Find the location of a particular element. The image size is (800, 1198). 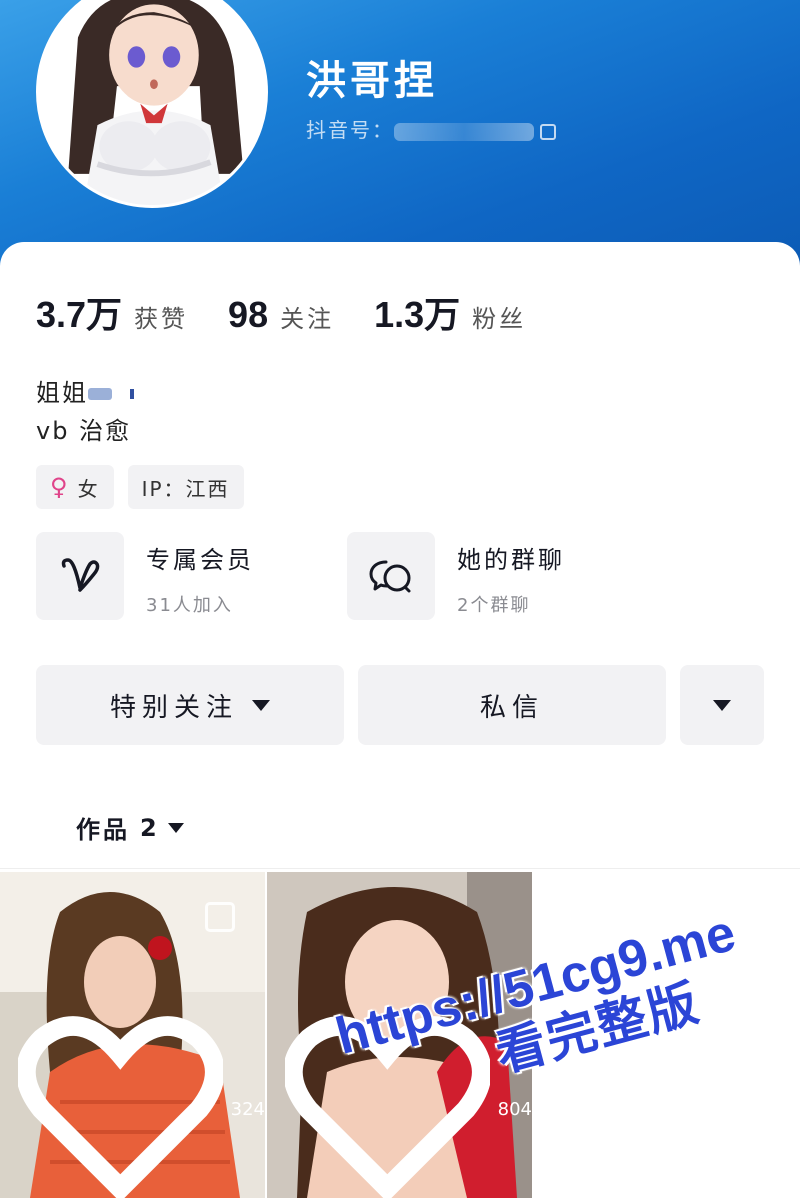

avatar-illustration is located at coordinates (152, 102).